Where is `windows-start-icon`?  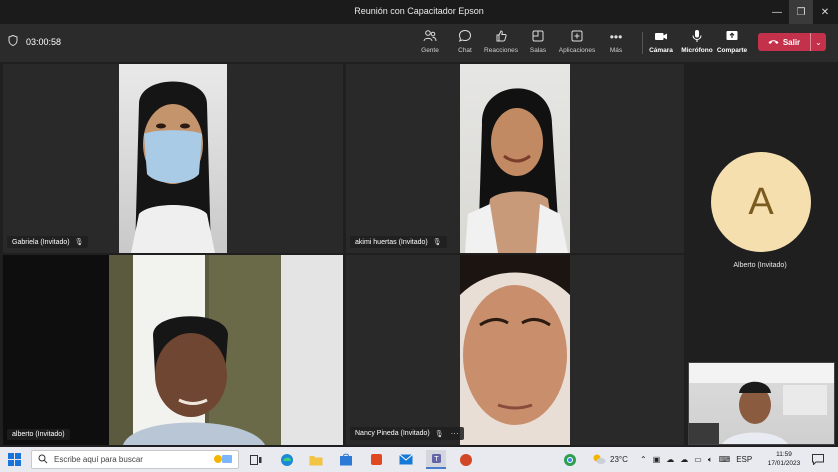
windows-start-icon is located at coordinates (14, 459).